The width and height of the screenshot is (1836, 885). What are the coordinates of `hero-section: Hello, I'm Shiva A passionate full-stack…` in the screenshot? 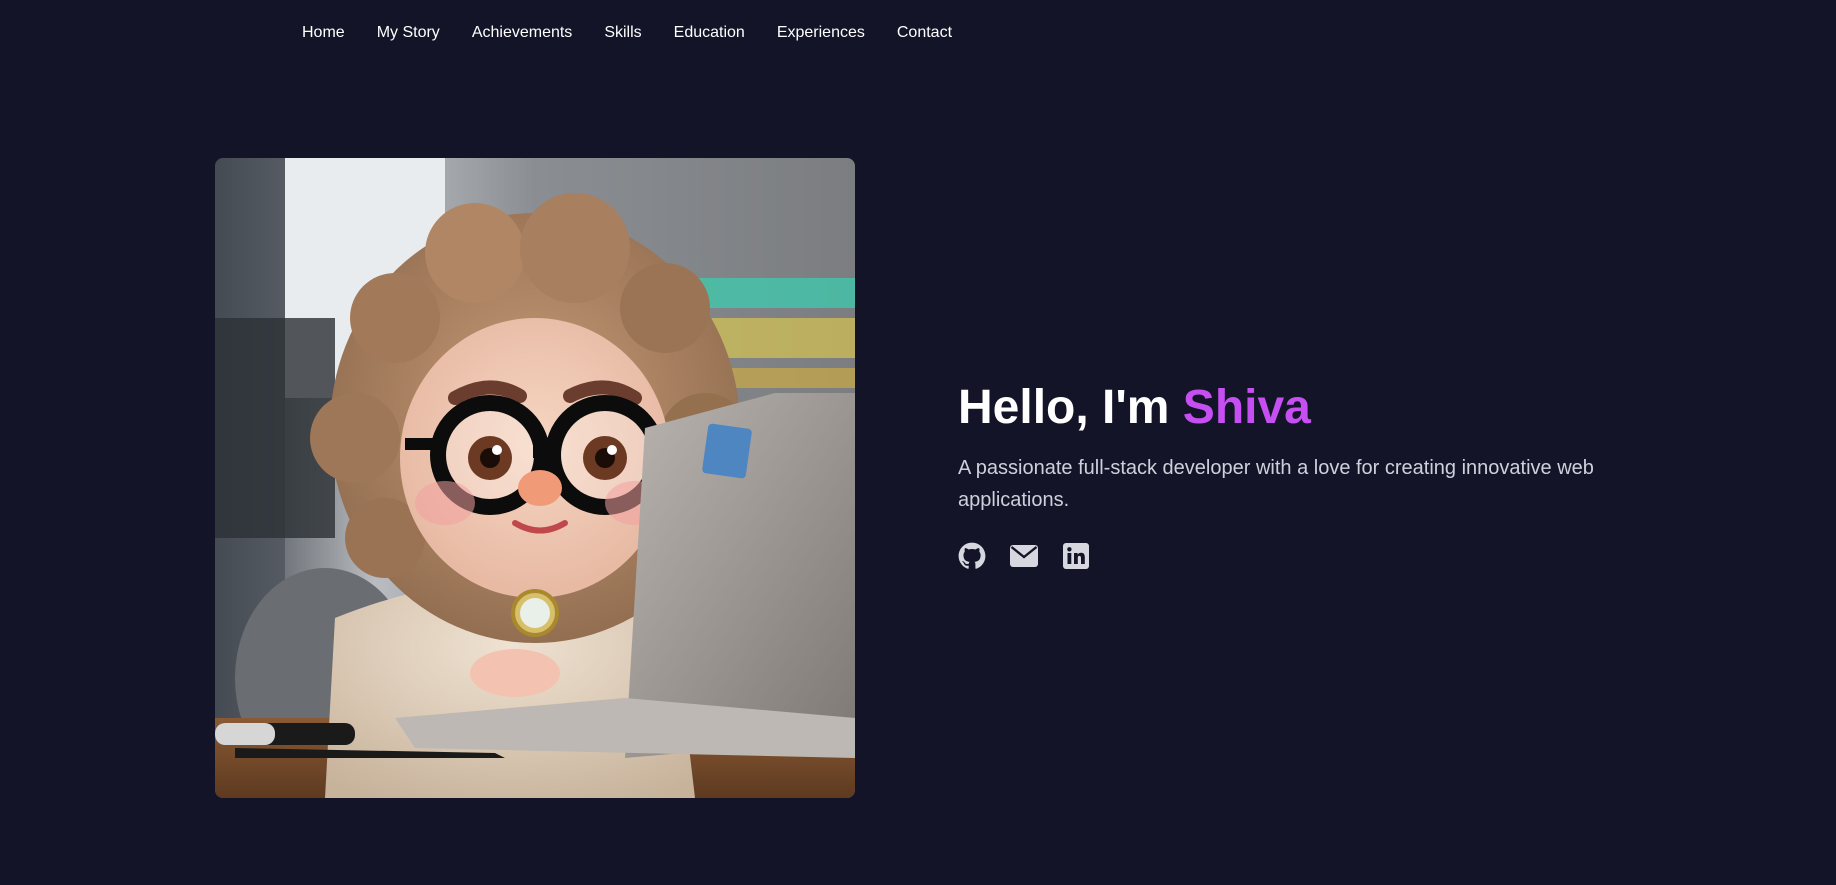 It's located at (1308, 473).